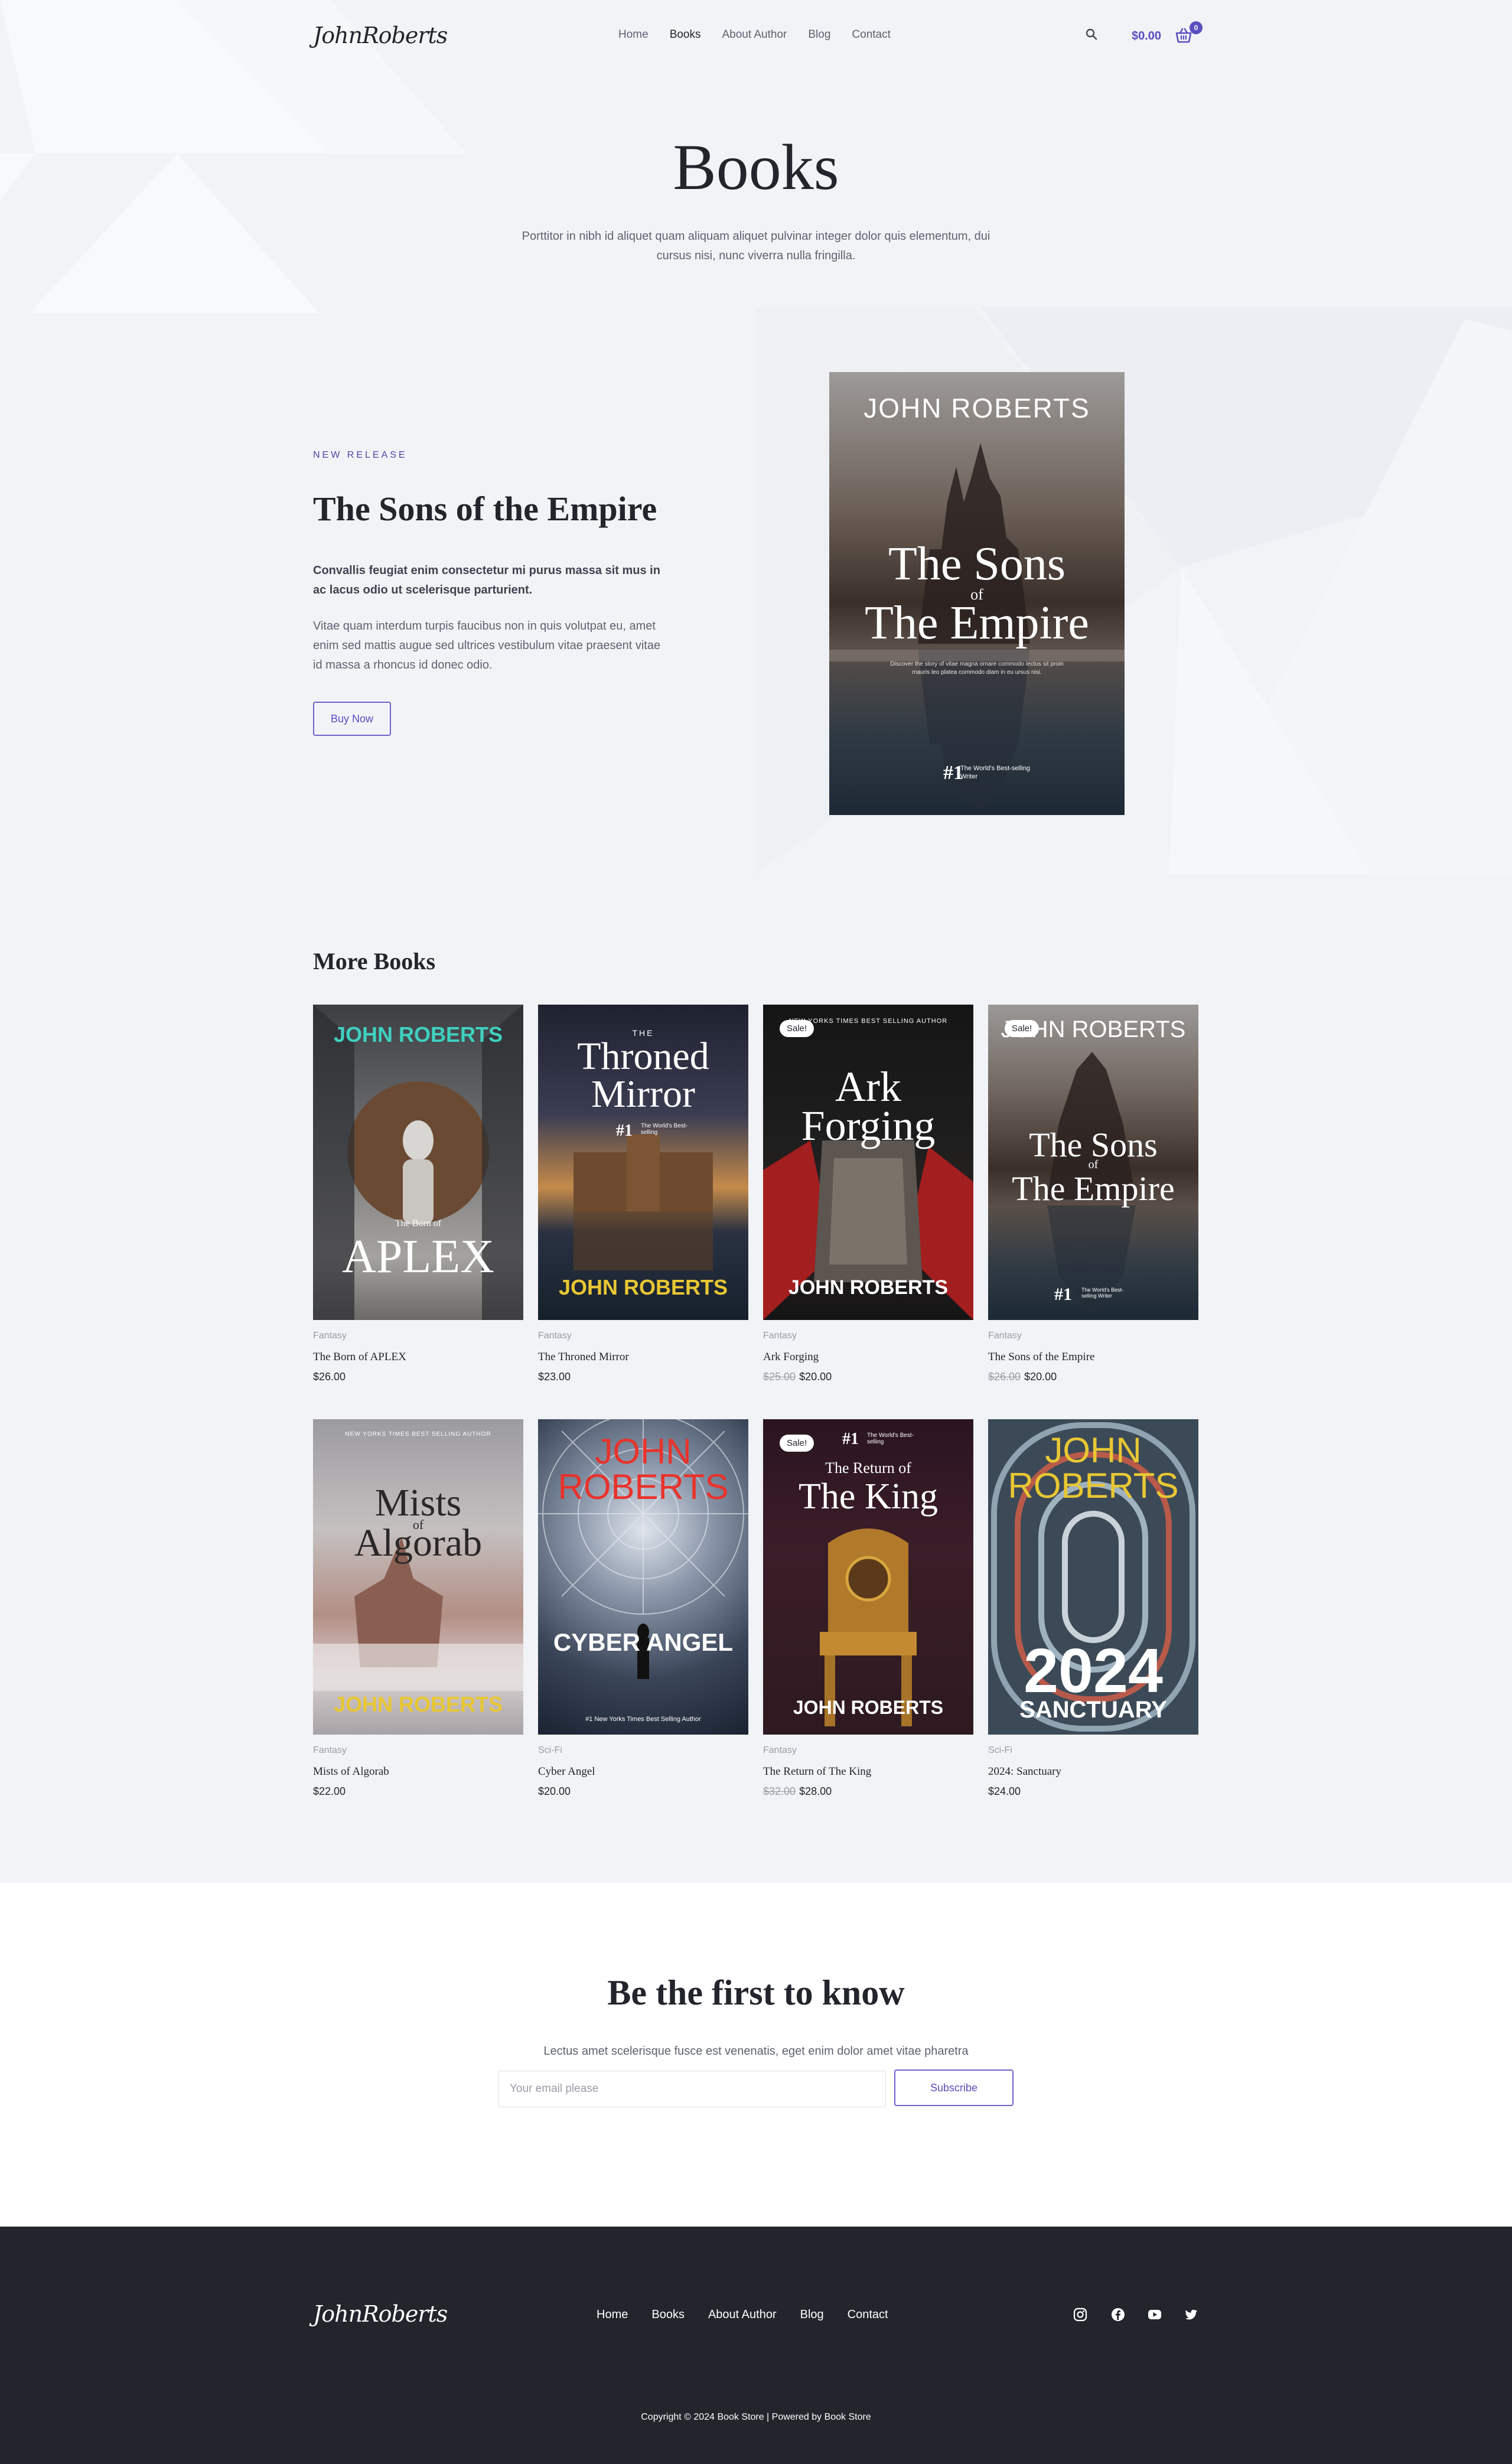  Describe the element at coordinates (352, 719) in the screenshot. I see `buy-now-button: Buy Now` at that location.